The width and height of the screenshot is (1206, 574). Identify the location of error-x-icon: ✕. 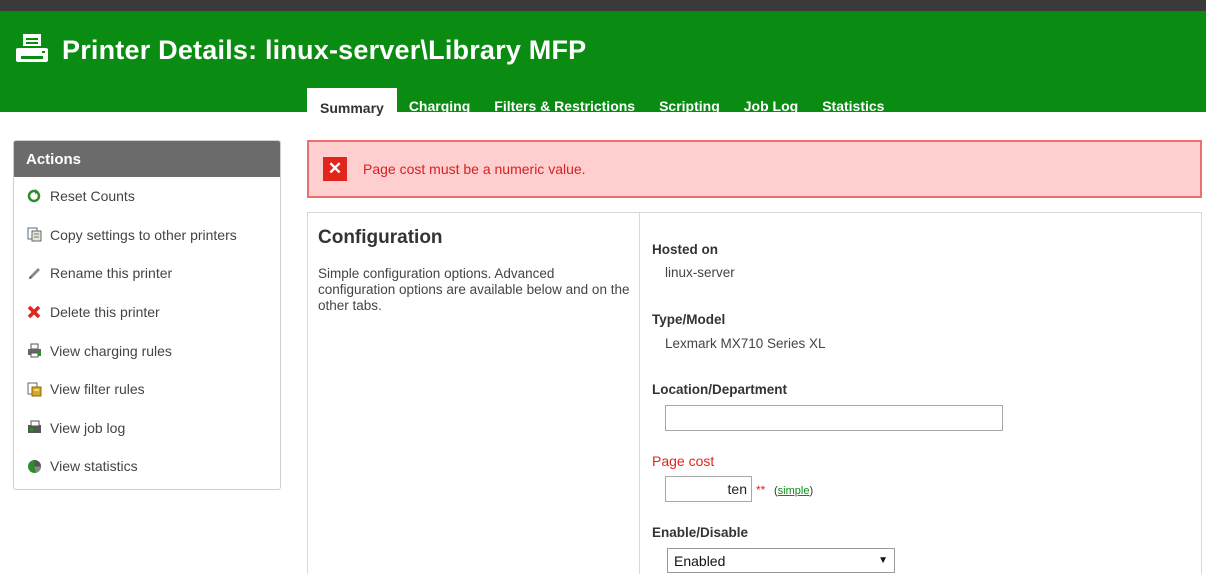
(335, 169).